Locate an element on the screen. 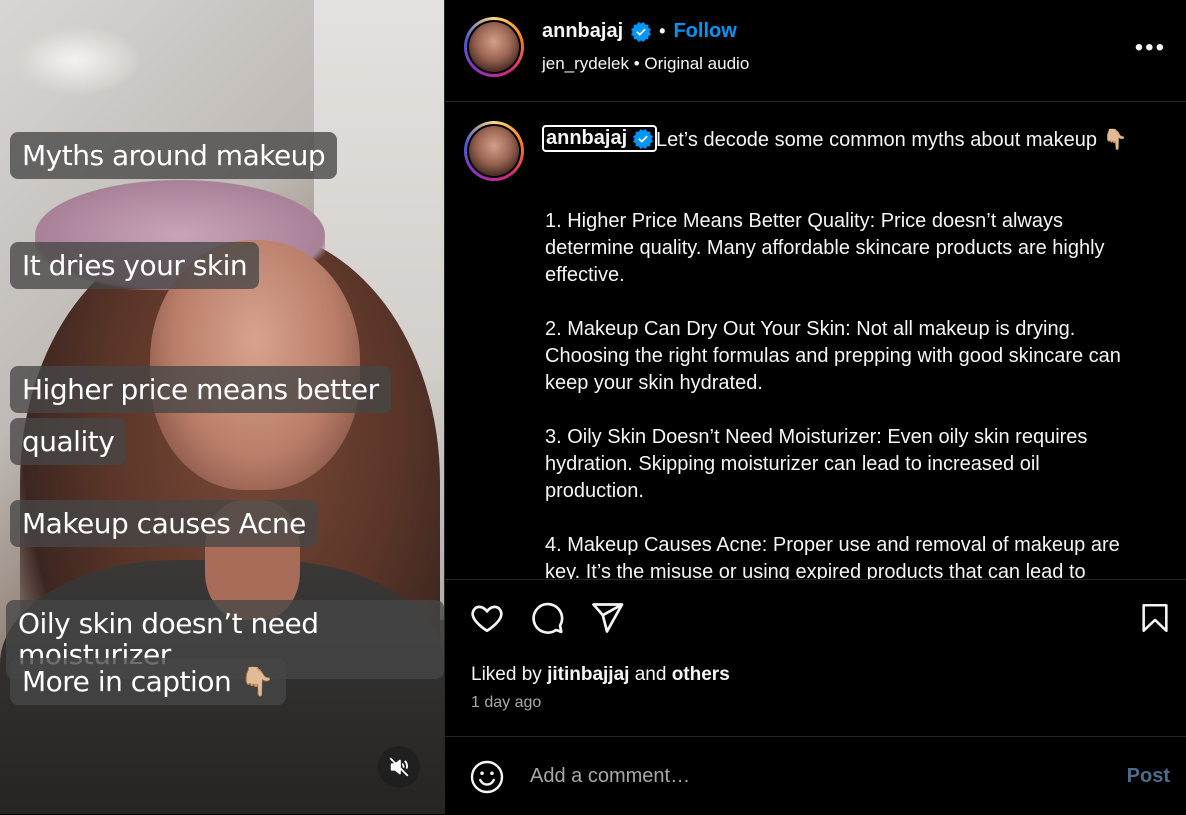 The image size is (1186, 815). more-options-icon: ••• is located at coordinates (1150, 48).